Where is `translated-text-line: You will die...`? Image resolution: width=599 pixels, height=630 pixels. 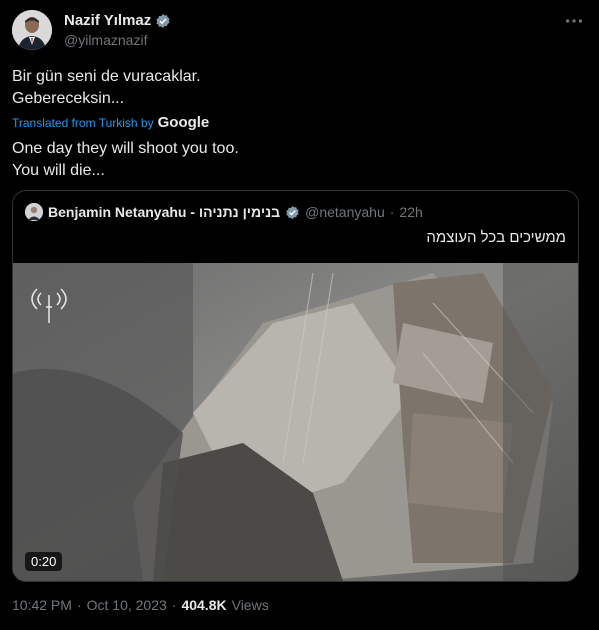 translated-text-line: You will die... is located at coordinates (58, 170).